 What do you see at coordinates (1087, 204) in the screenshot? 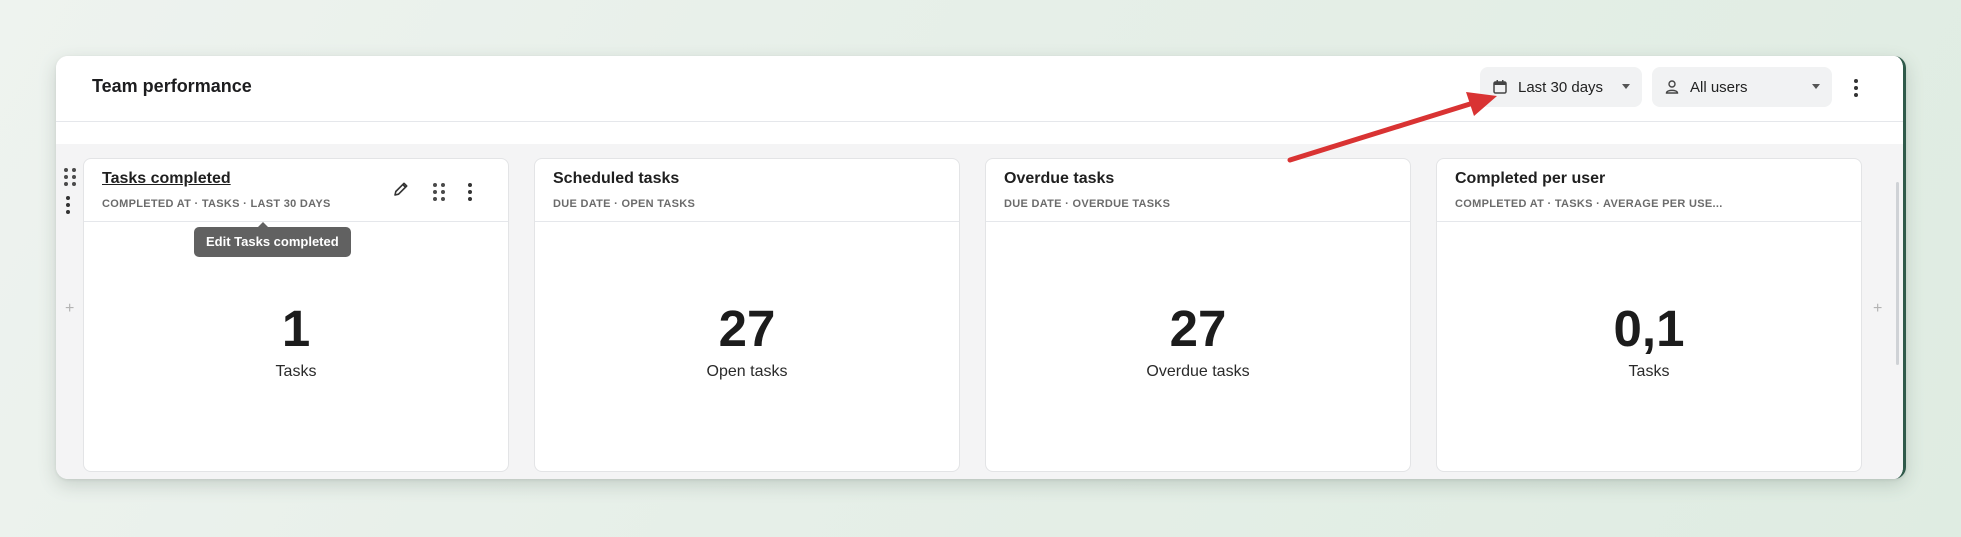
I see `card-subtitle: DUE DATE · OVERDUE TASKS` at bounding box center [1087, 204].